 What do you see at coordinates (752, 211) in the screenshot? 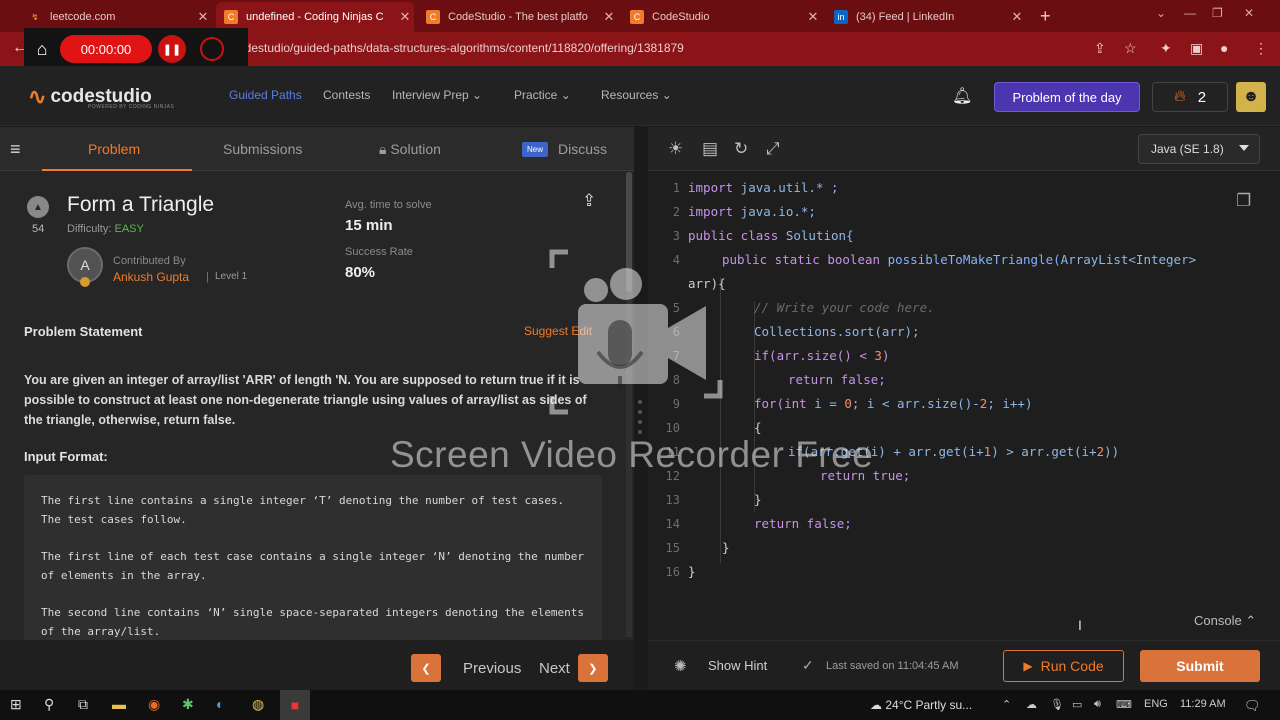
I see `code-line: import java.io.*;` at bounding box center [752, 211].